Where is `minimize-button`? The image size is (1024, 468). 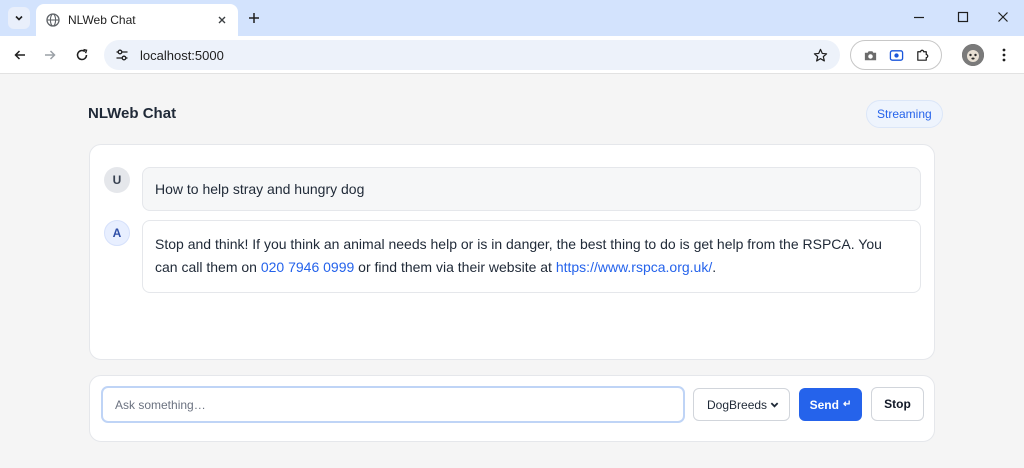
minimize-button is located at coordinates (919, 17).